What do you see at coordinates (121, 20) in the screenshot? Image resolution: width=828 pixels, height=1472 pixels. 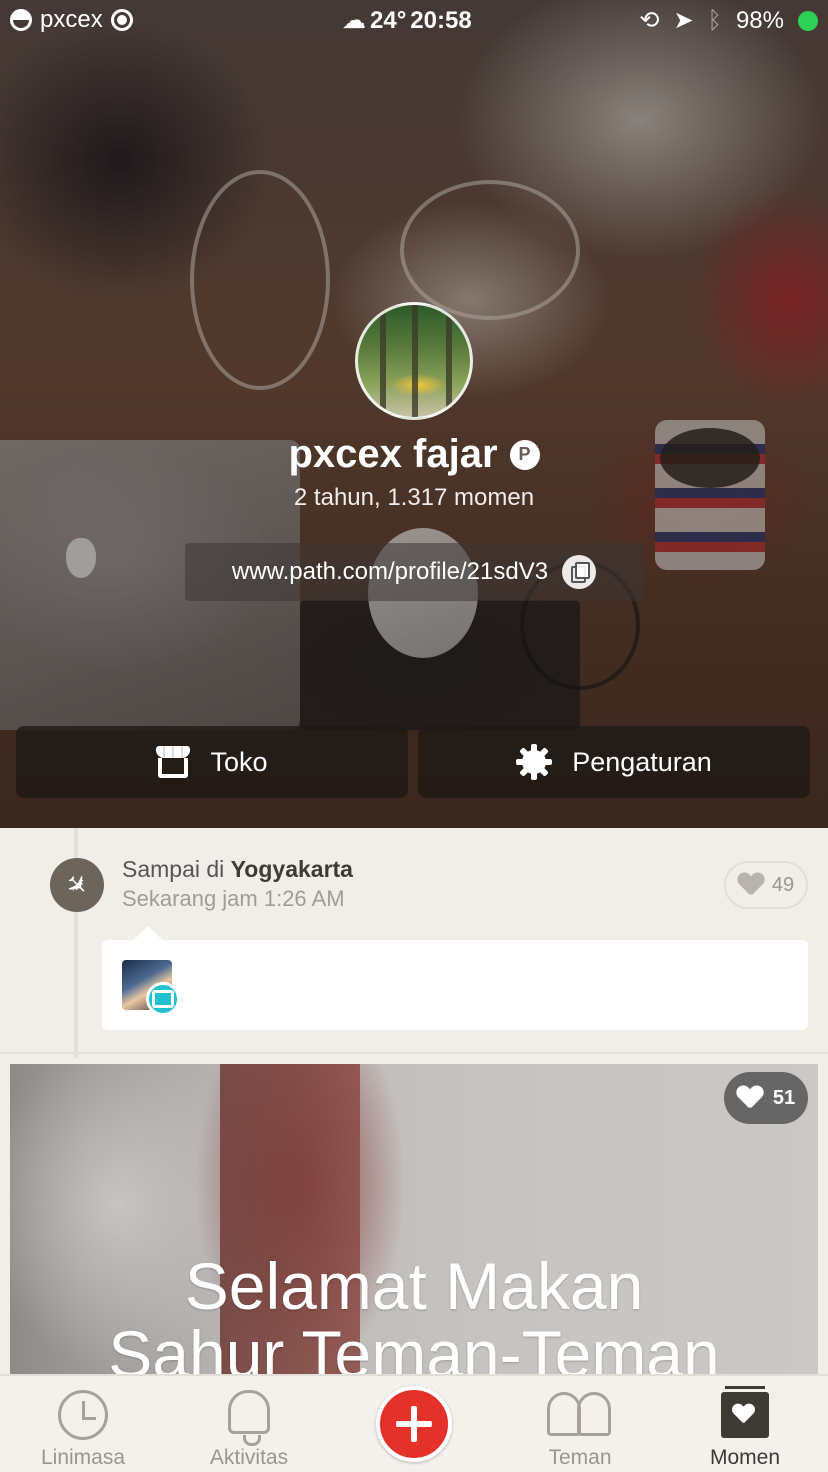 I see `wifi-icon` at bounding box center [121, 20].